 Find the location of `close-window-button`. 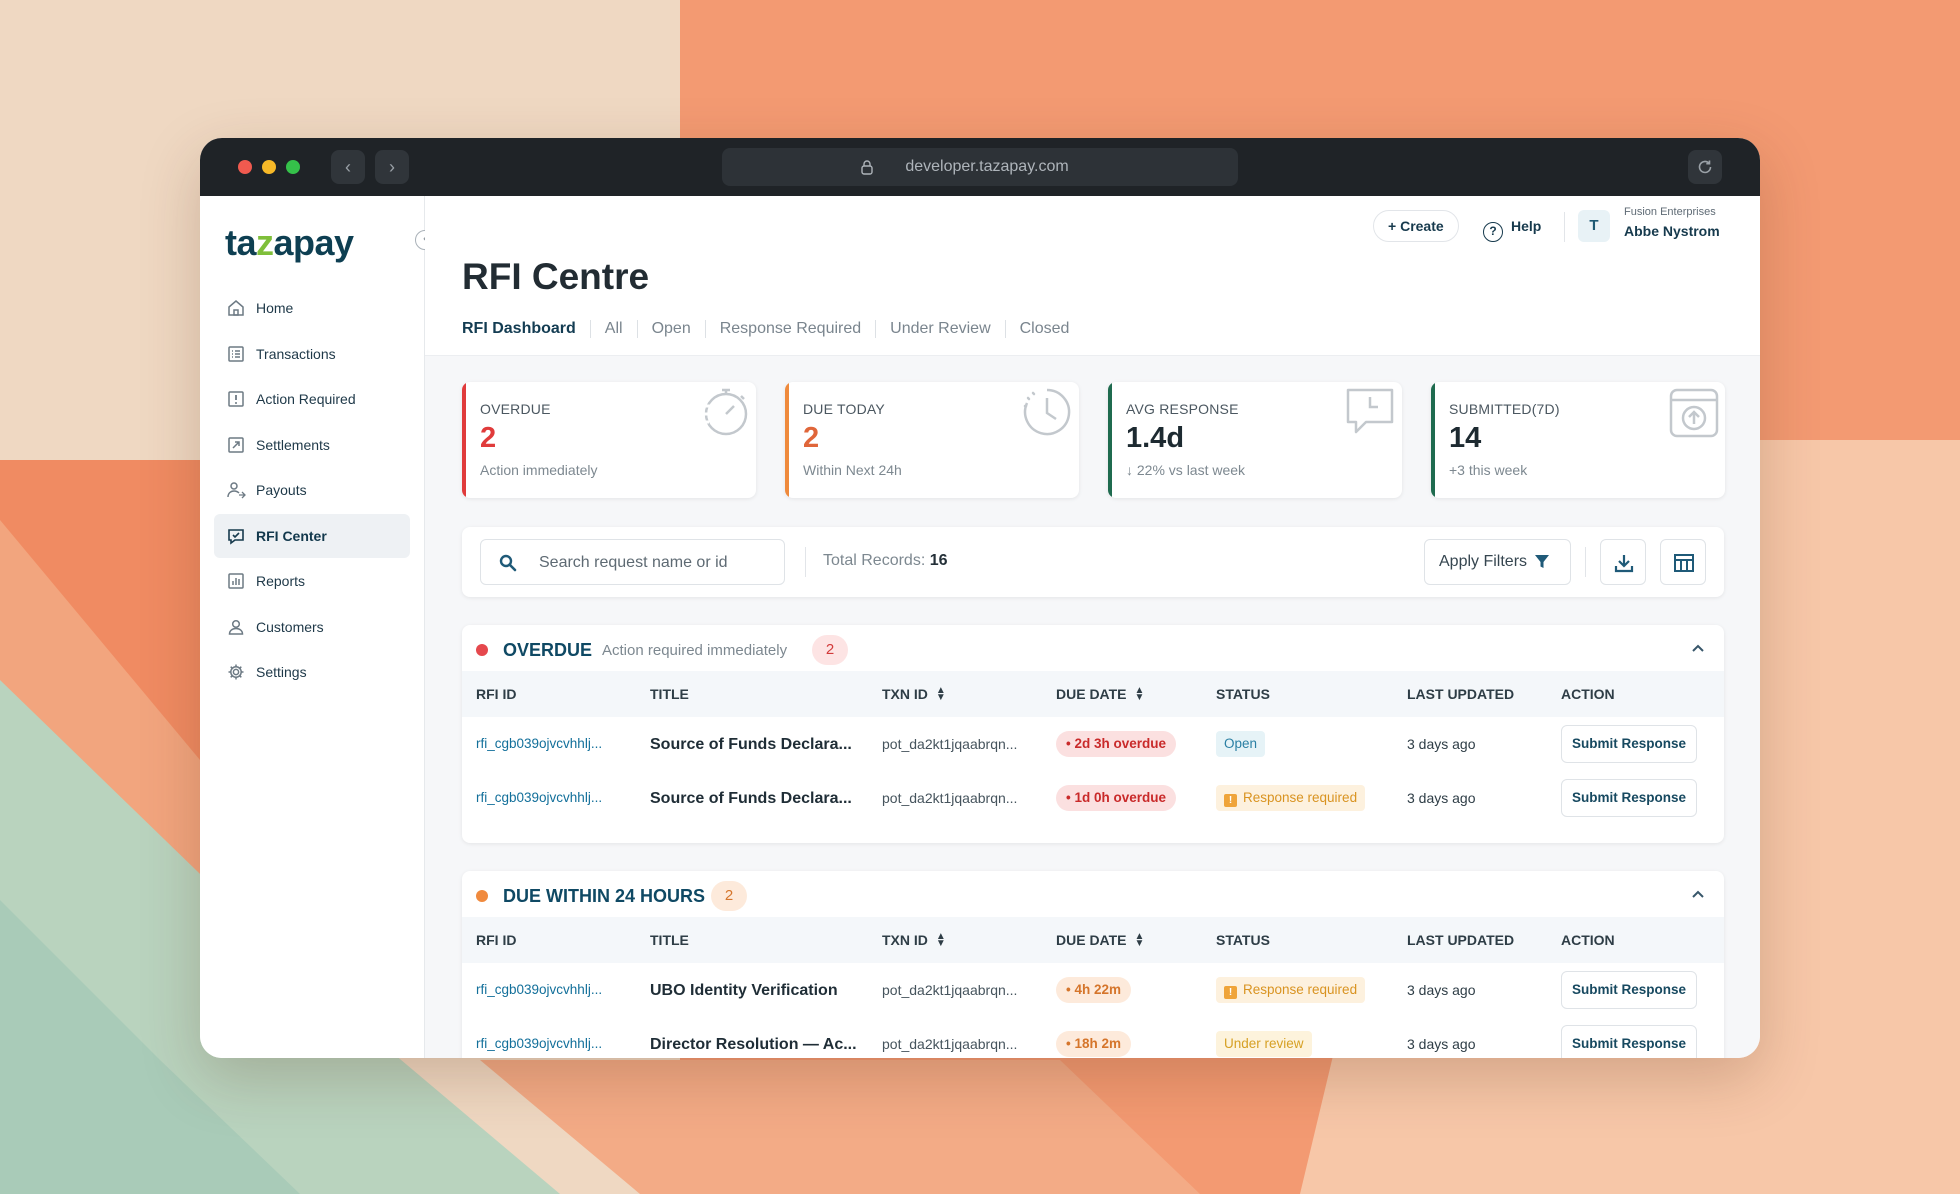

close-window-button is located at coordinates (245, 167).